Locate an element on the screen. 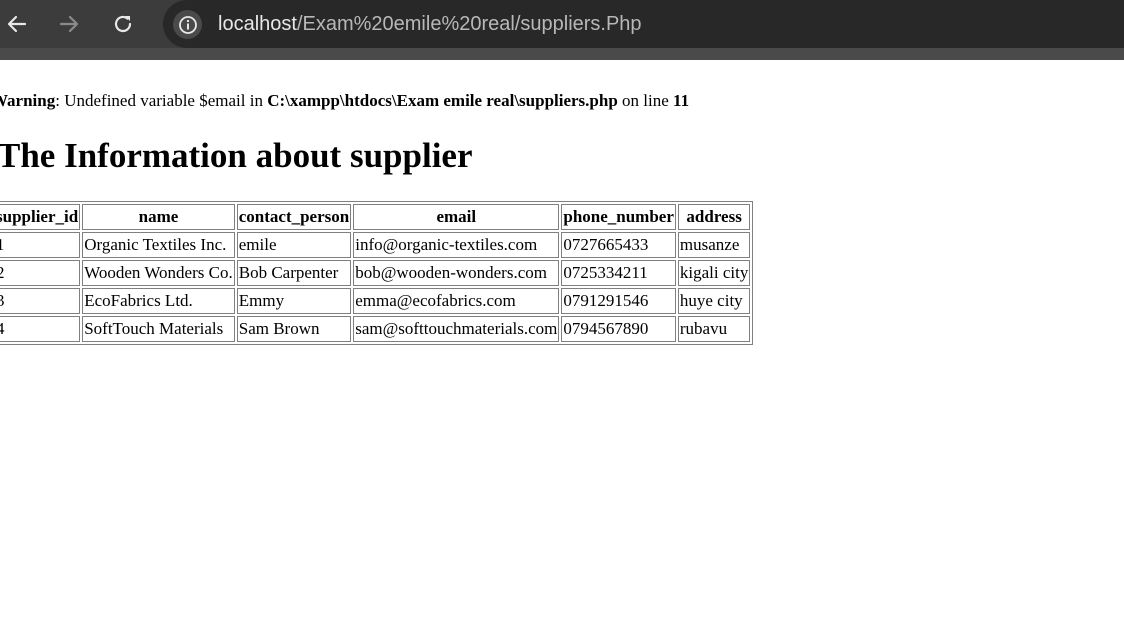 The image size is (1124, 634). page-title: The Information about supplier is located at coordinates (236, 155).